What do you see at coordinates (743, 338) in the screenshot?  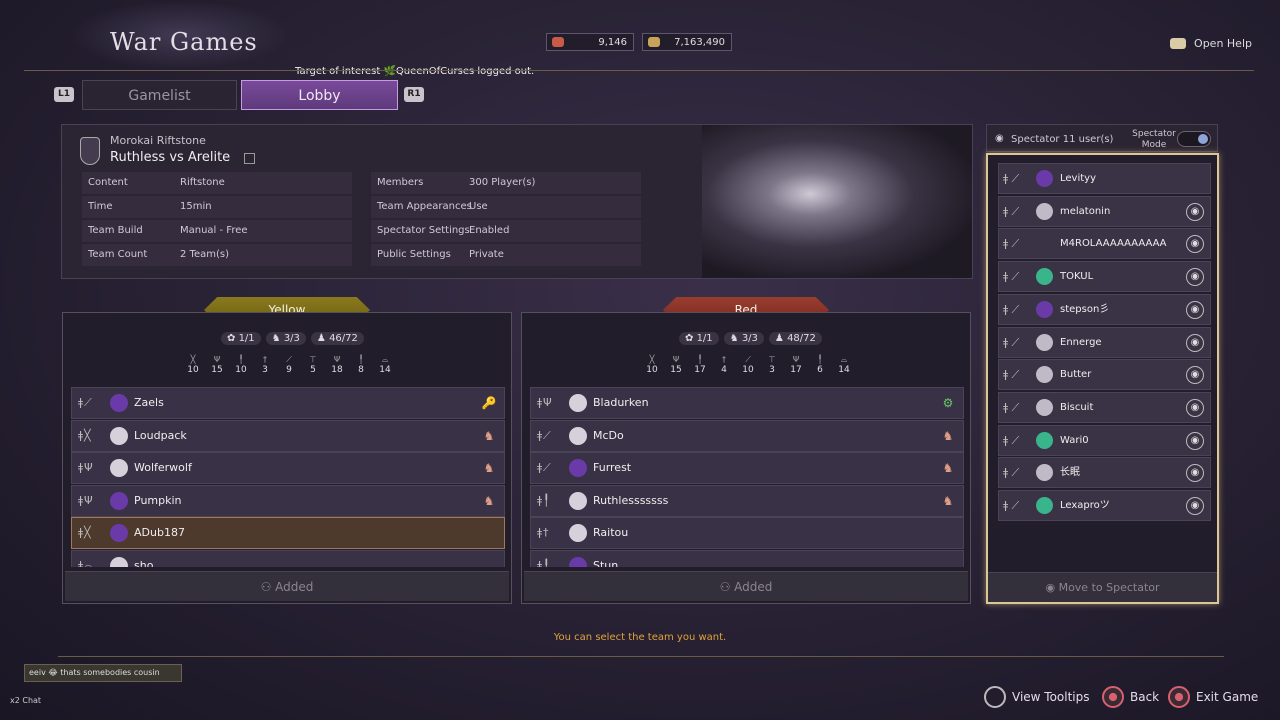 I see `team-stat: ♞ 3/3` at bounding box center [743, 338].